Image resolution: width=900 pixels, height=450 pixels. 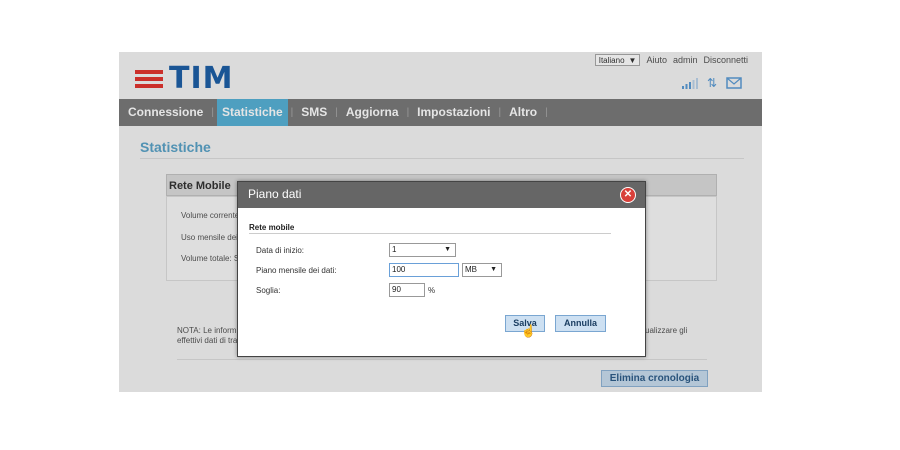 What do you see at coordinates (275, 194) in the screenshot?
I see `dialog-title: Piano dati` at bounding box center [275, 194].